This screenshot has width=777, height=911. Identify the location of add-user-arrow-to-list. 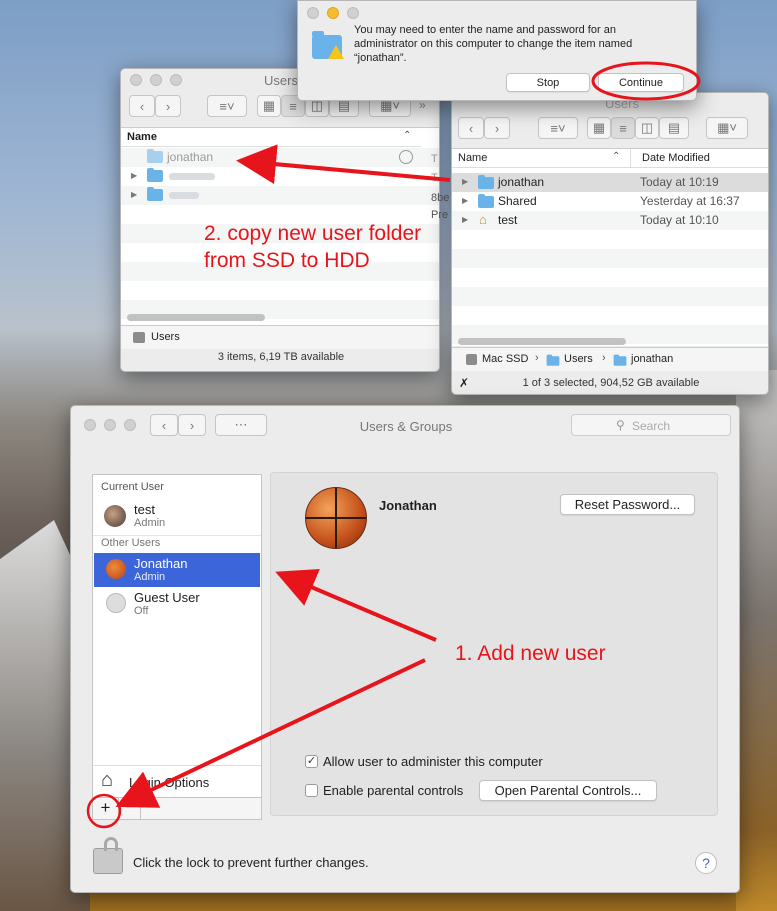
(356, 605).